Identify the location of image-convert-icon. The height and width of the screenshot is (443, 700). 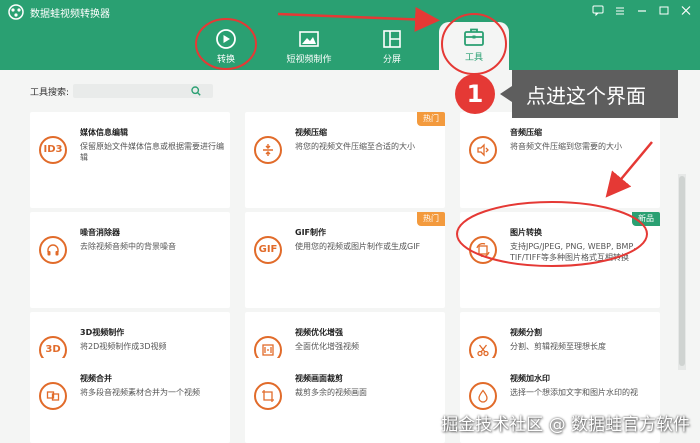
(483, 250).